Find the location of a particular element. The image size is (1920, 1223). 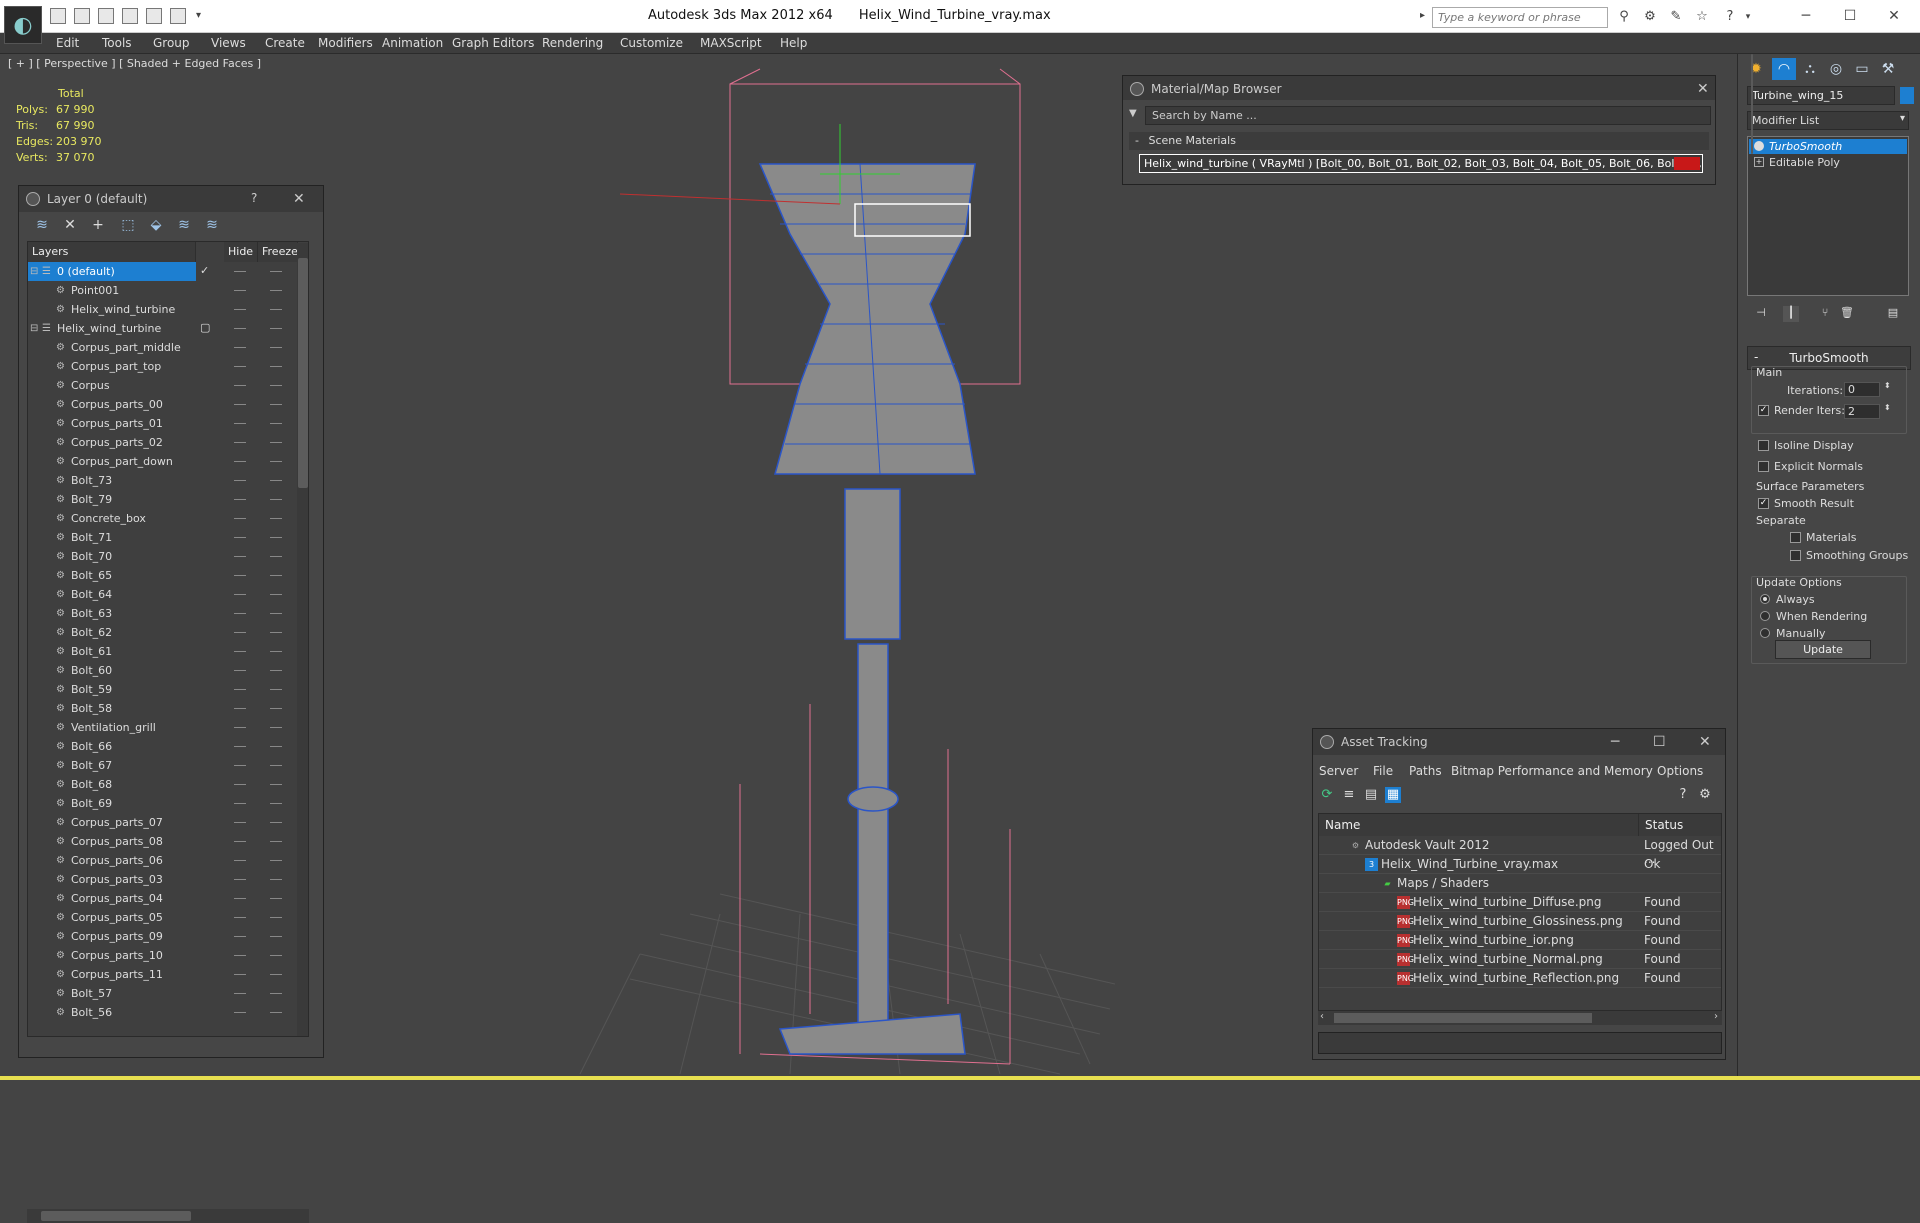

layer-row: ⚙ Bolt_79 is located at coordinates (160, 499).